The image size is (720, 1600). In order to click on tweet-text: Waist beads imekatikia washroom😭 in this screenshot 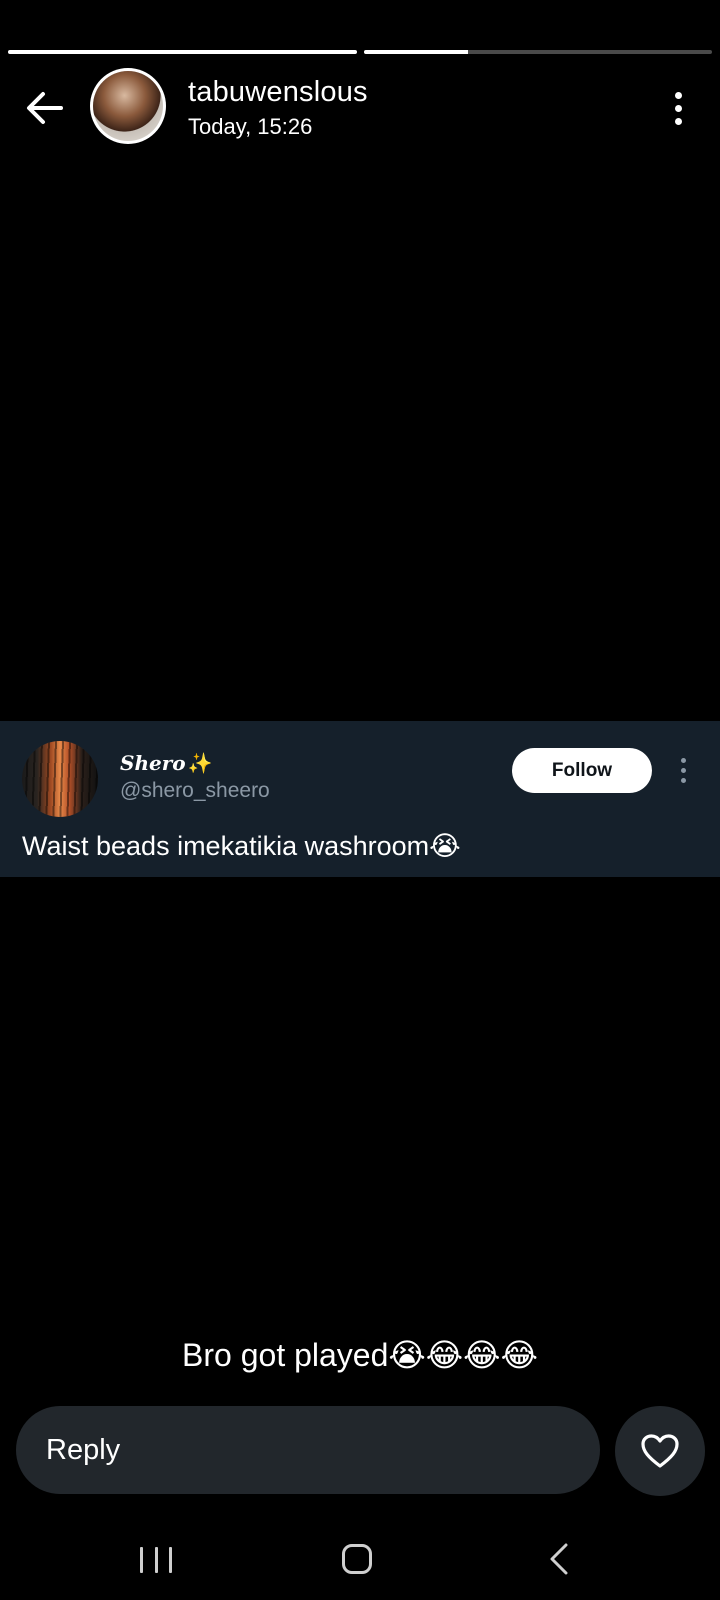, I will do `click(241, 846)`.